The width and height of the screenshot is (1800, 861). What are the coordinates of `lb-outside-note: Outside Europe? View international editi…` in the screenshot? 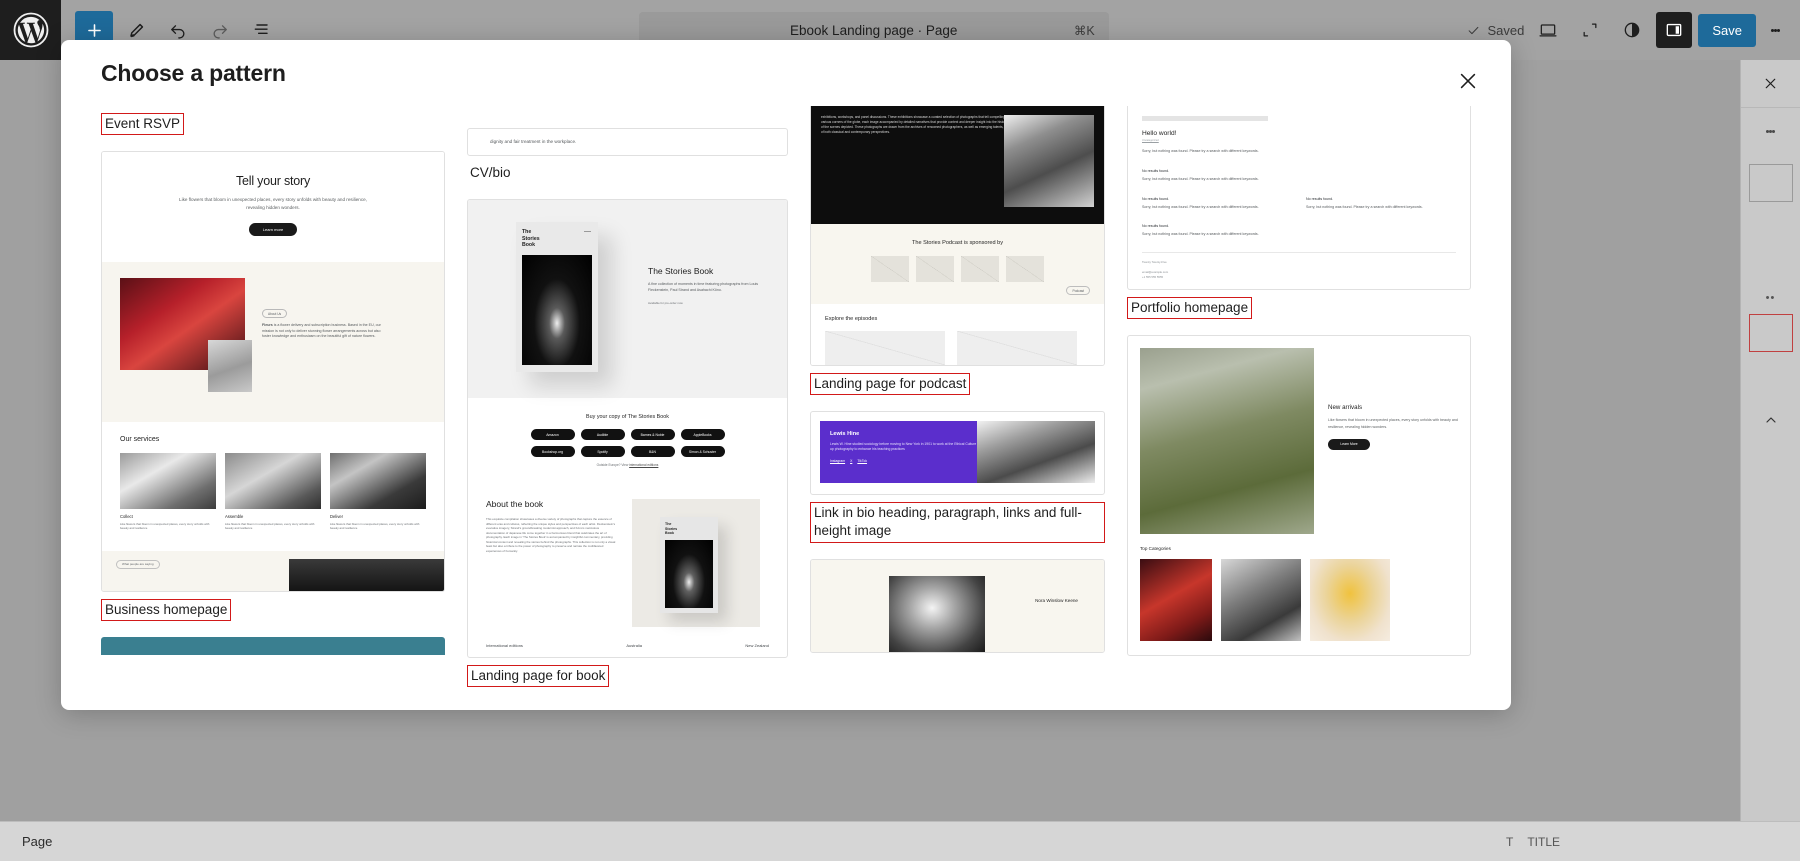 It's located at (627, 465).